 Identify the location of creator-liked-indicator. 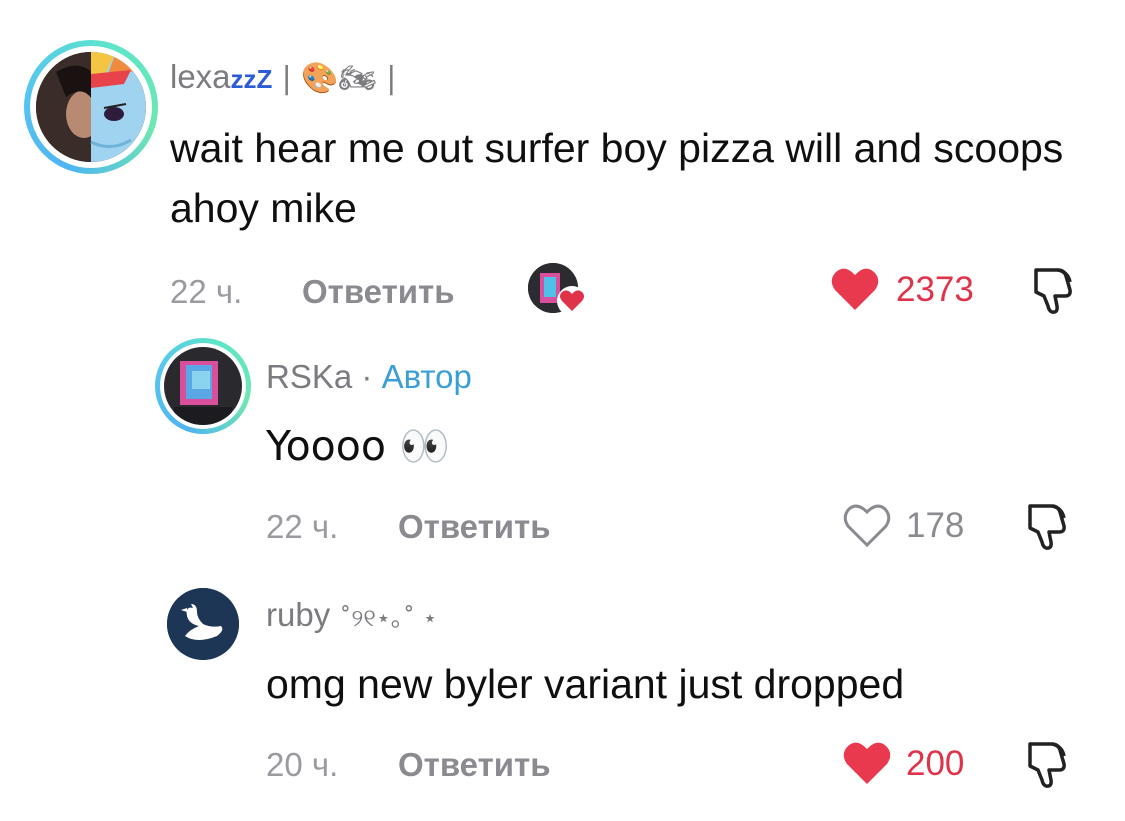
(558, 290).